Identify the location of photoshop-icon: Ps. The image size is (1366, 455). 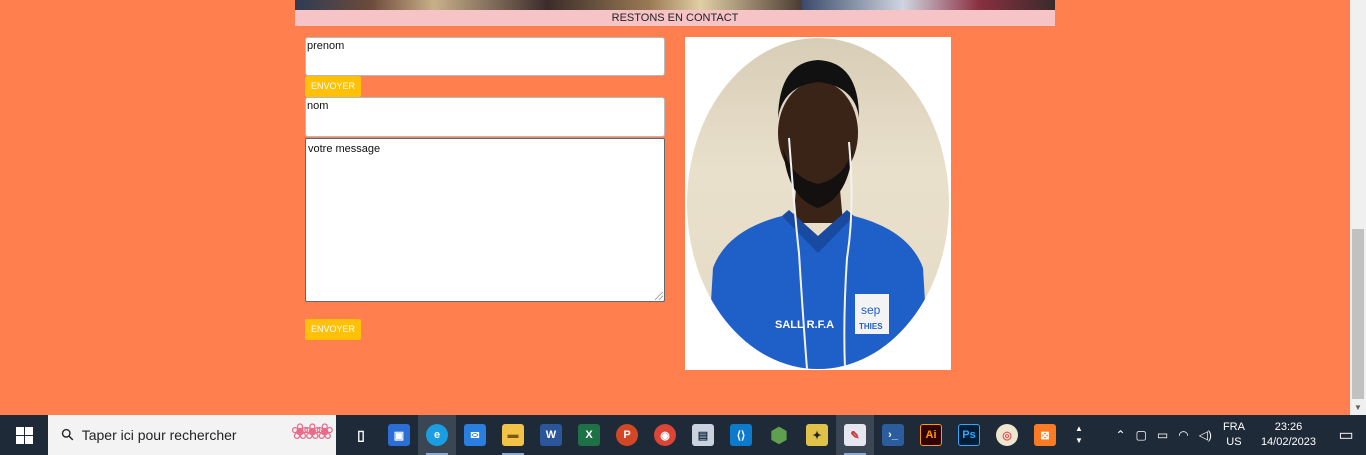
(969, 435).